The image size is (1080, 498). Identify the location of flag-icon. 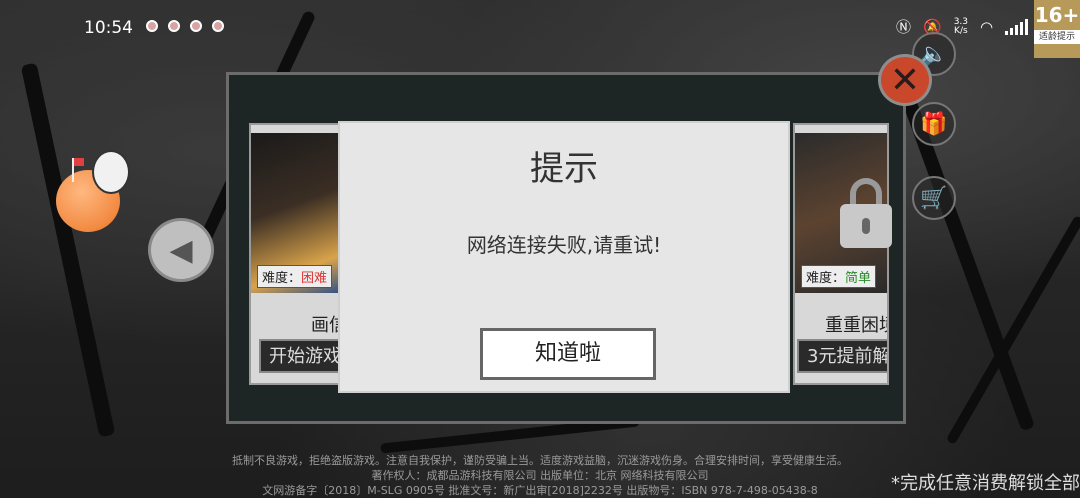
(78, 170).